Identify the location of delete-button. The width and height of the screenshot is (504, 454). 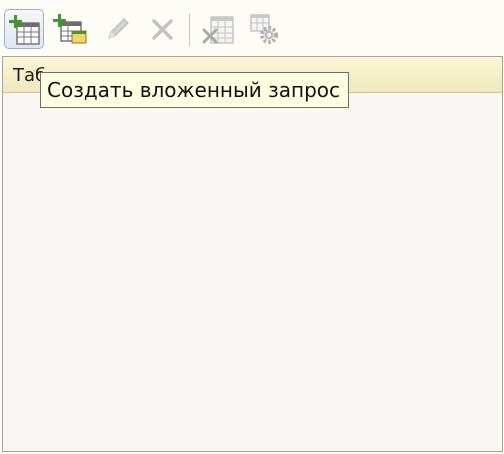
(163, 29).